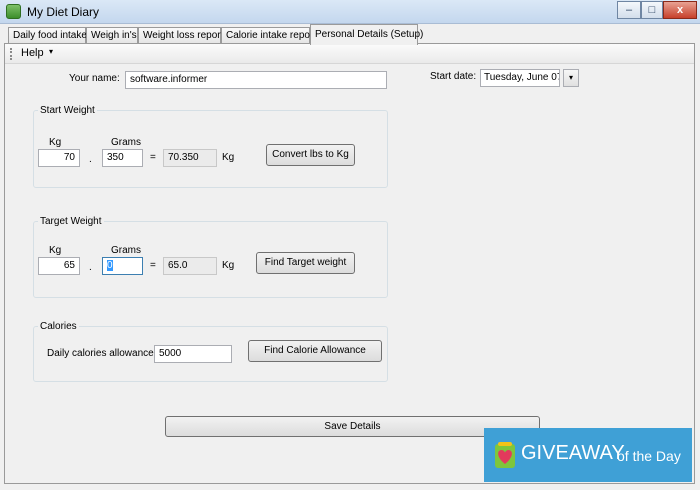 This screenshot has height=490, width=700. I want to click on date-dropdown-button: ▾, so click(571, 78).